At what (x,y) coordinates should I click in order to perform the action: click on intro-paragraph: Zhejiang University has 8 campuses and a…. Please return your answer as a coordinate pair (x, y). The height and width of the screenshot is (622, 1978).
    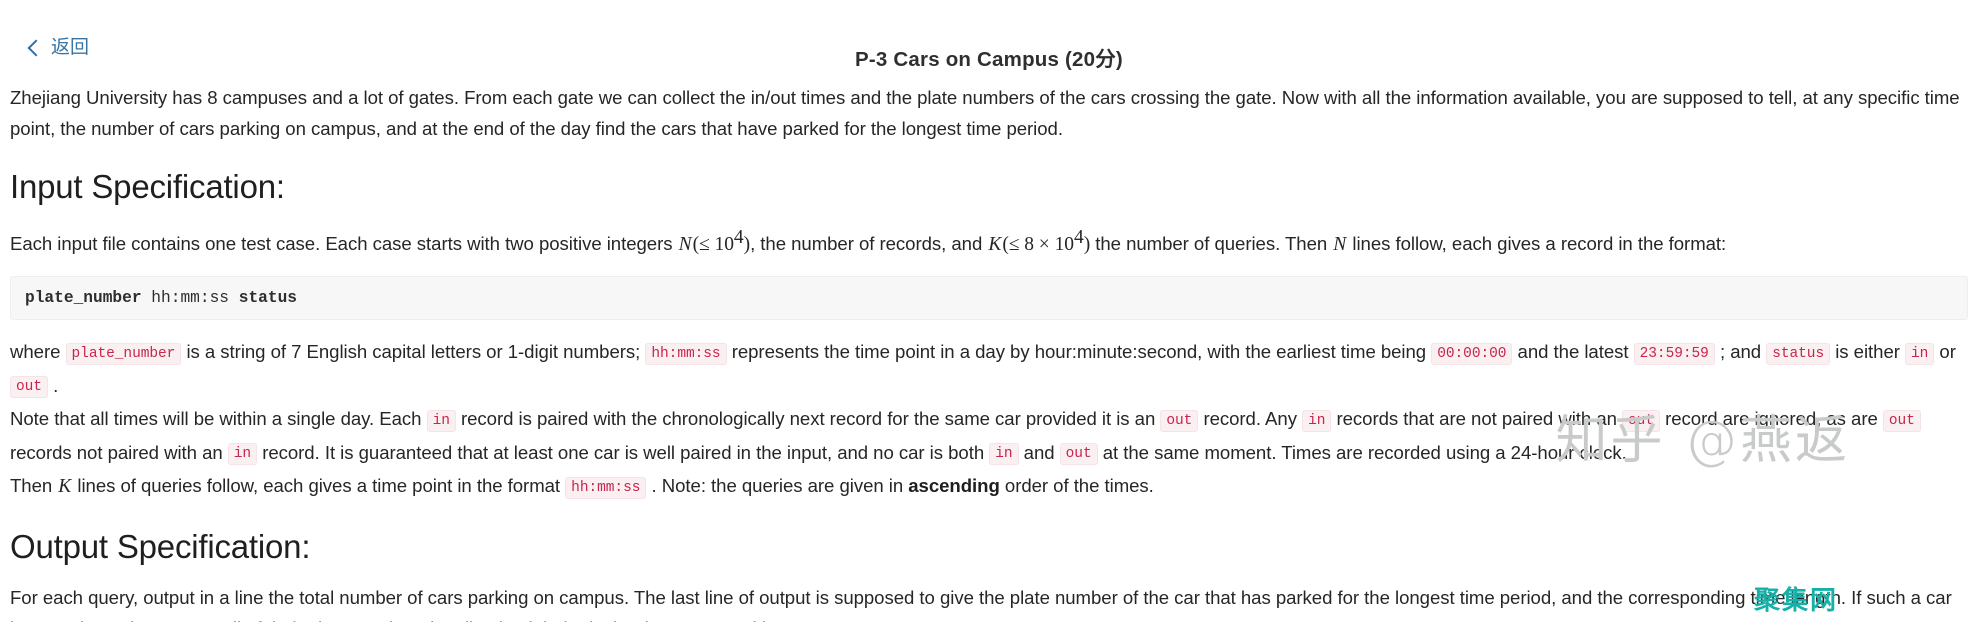
    Looking at the image, I should click on (985, 113).